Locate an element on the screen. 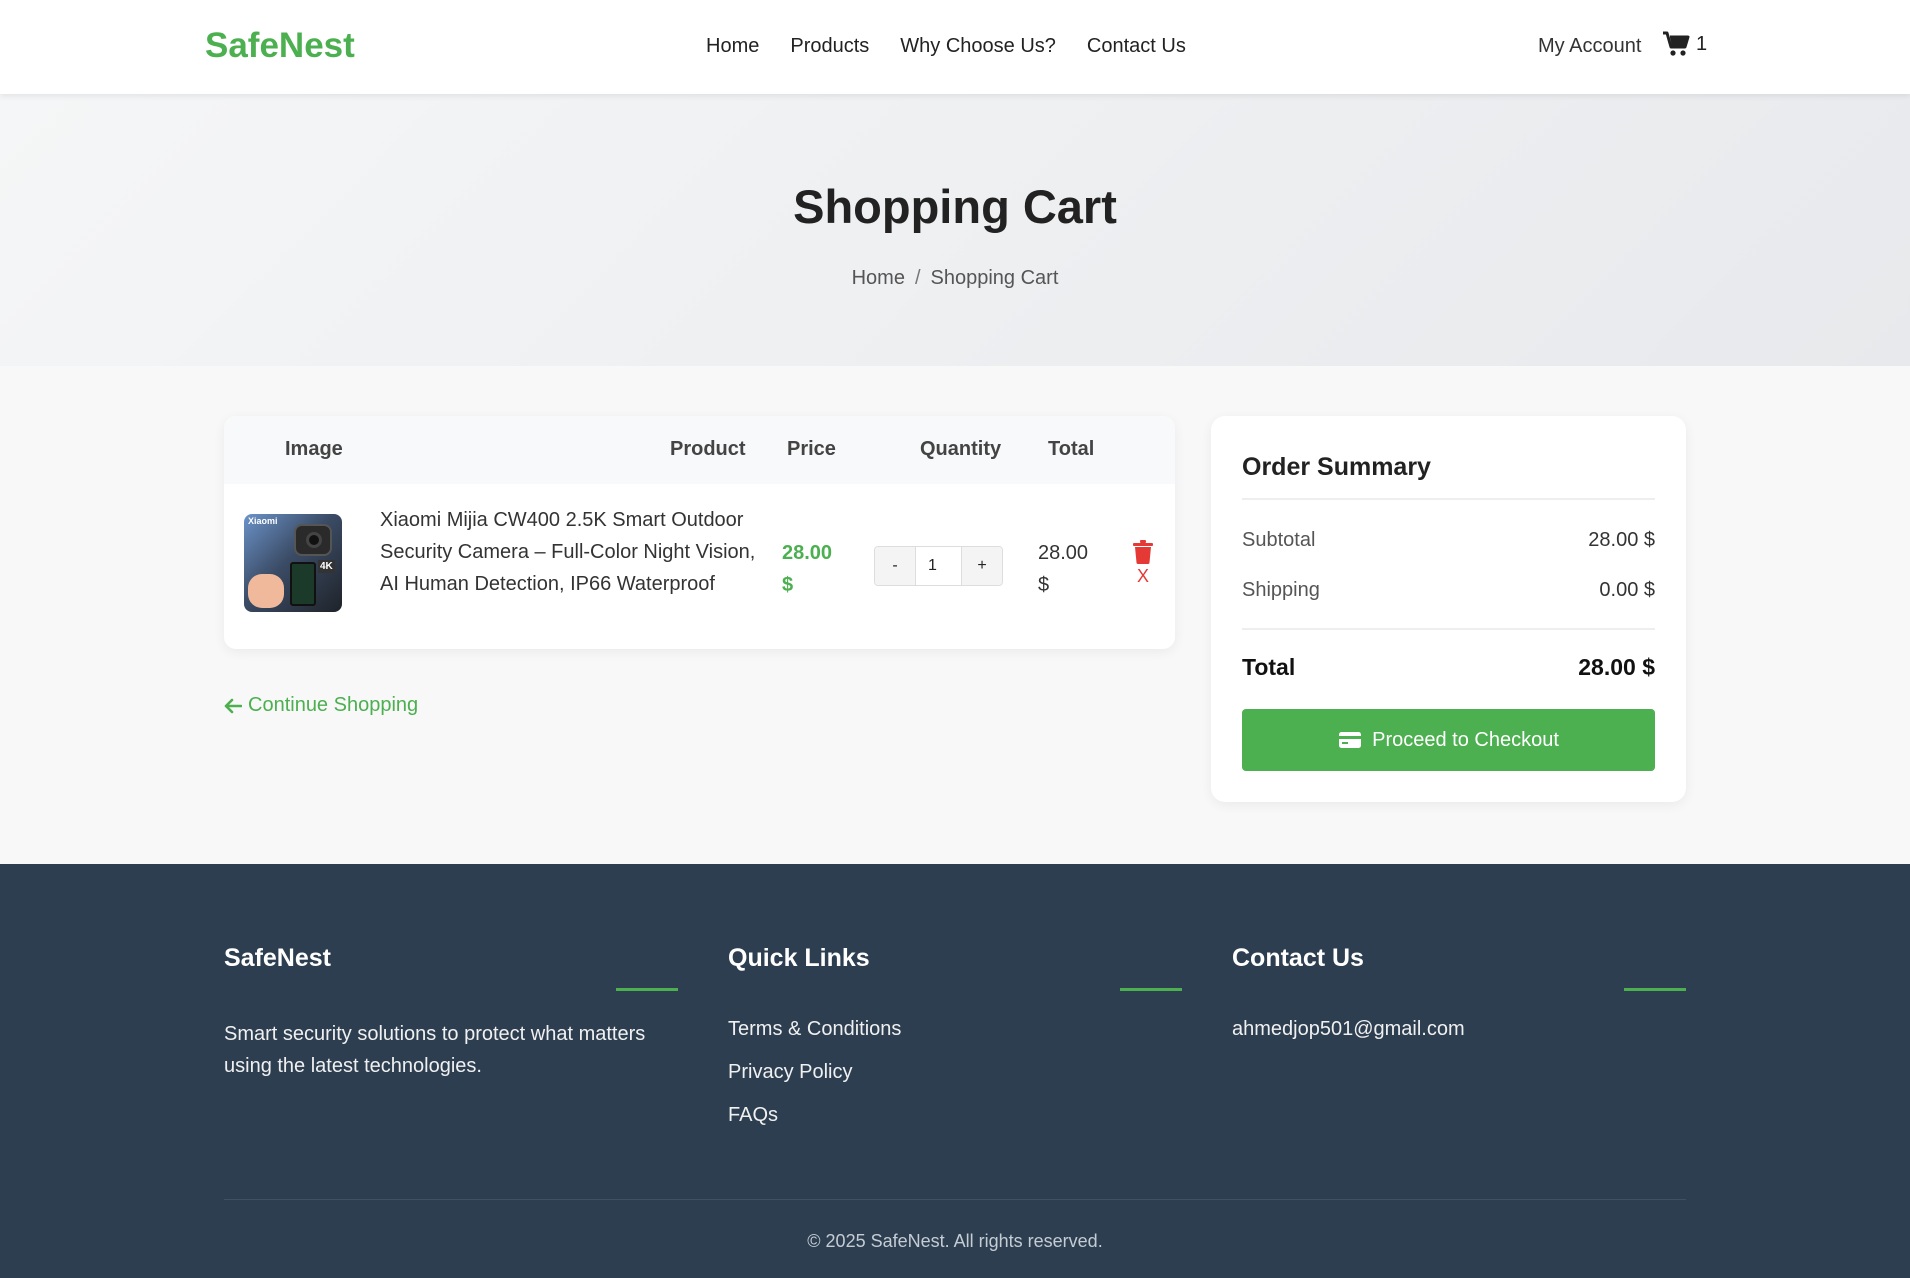  nav-products: Products is located at coordinates (829, 46).